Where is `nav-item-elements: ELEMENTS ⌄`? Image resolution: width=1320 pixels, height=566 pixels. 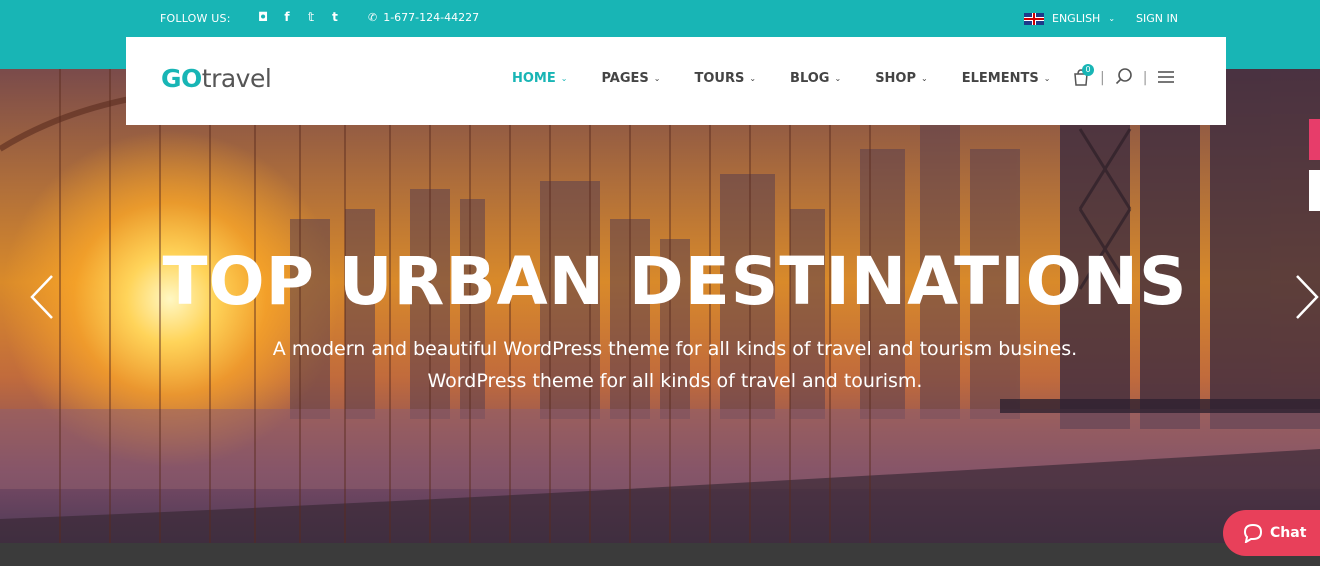 nav-item-elements: ELEMENTS ⌄ is located at coordinates (1006, 78).